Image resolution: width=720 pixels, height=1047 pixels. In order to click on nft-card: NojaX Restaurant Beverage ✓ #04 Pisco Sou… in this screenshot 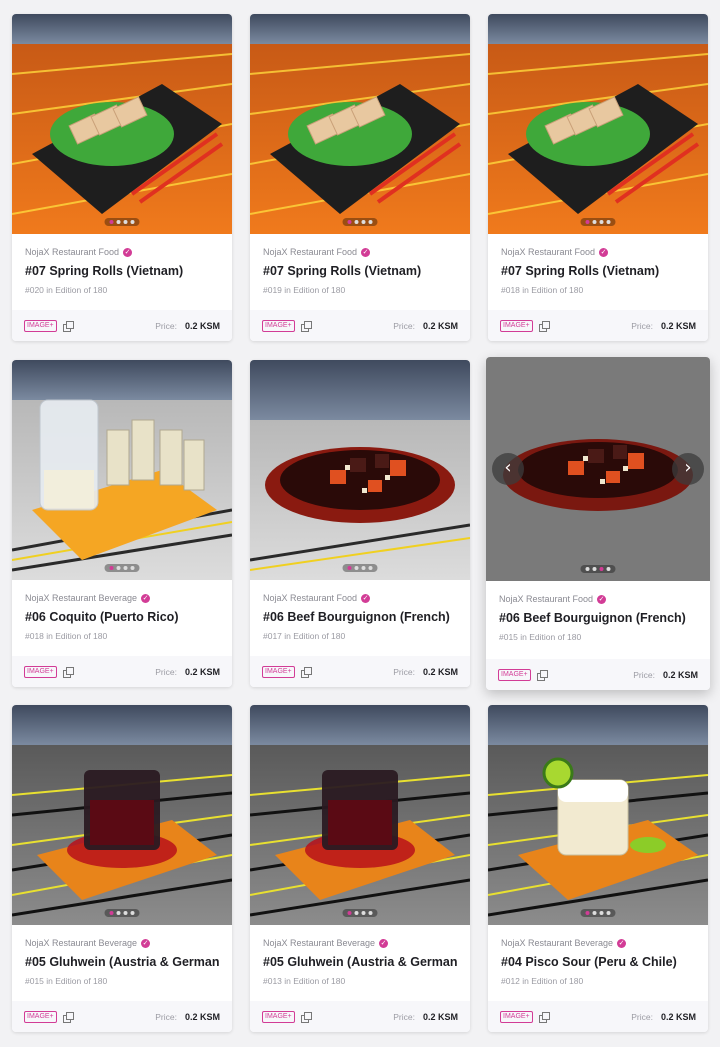, I will do `click(598, 868)`.